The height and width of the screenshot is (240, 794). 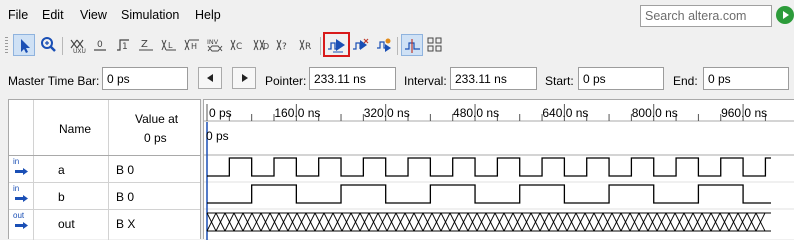 What do you see at coordinates (208, 15) in the screenshot?
I see `menu-help: Help` at bounding box center [208, 15].